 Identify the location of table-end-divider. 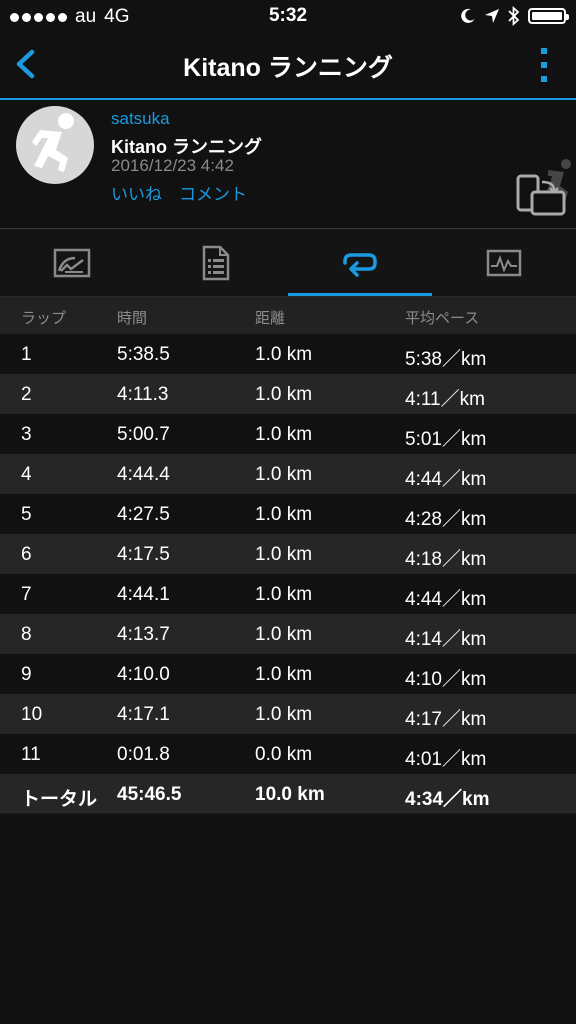
(288, 813).